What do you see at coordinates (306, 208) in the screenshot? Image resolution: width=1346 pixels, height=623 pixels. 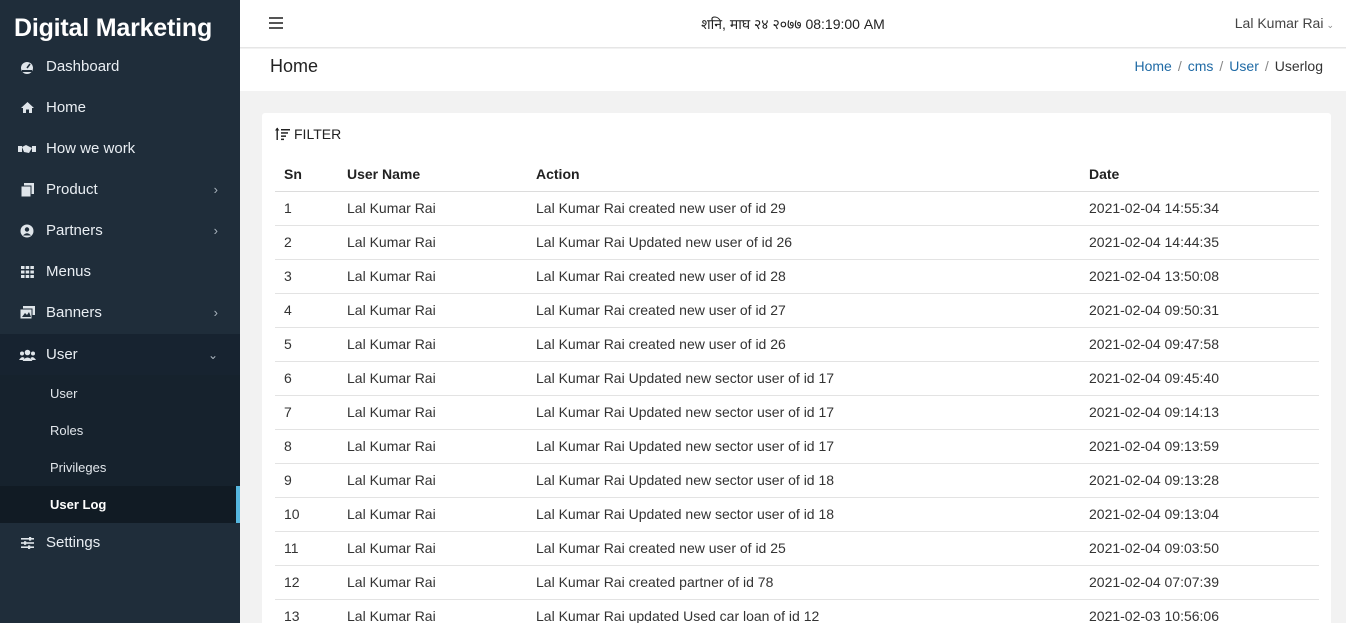 I see `cell-sn: 1` at bounding box center [306, 208].